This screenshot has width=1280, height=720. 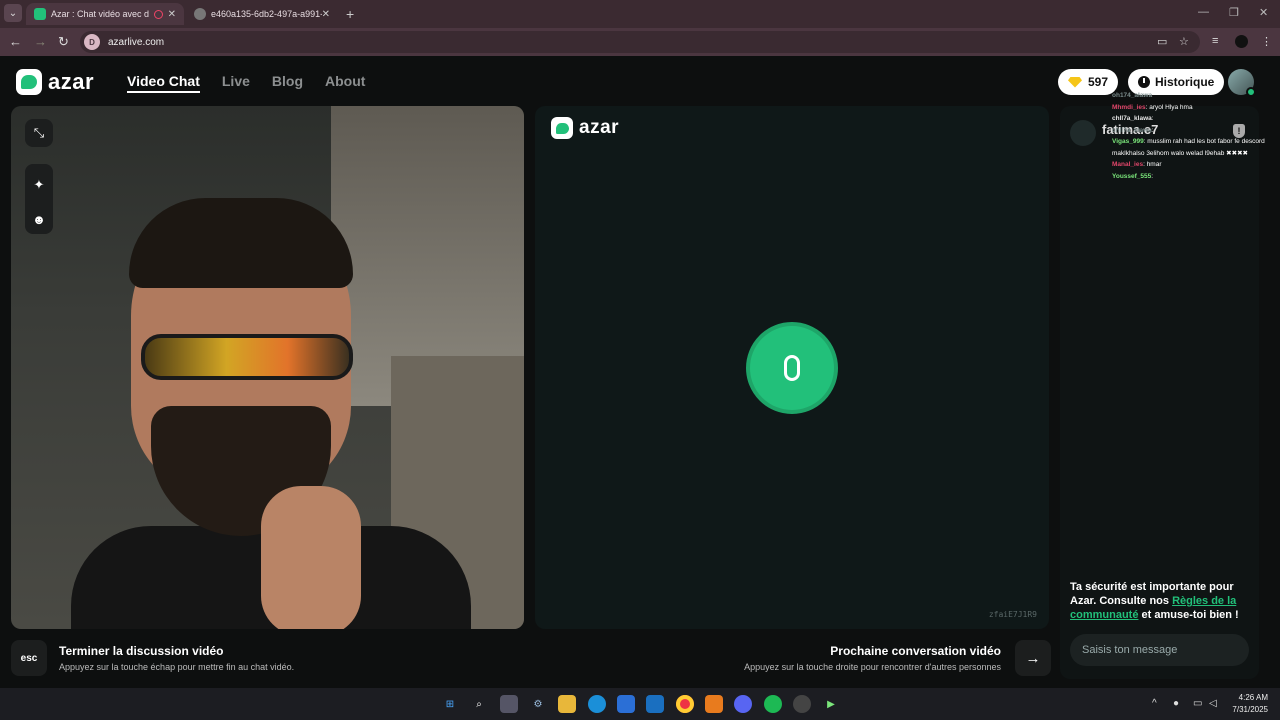 What do you see at coordinates (350, 14) in the screenshot?
I see `new-tab-button: +` at bounding box center [350, 14].